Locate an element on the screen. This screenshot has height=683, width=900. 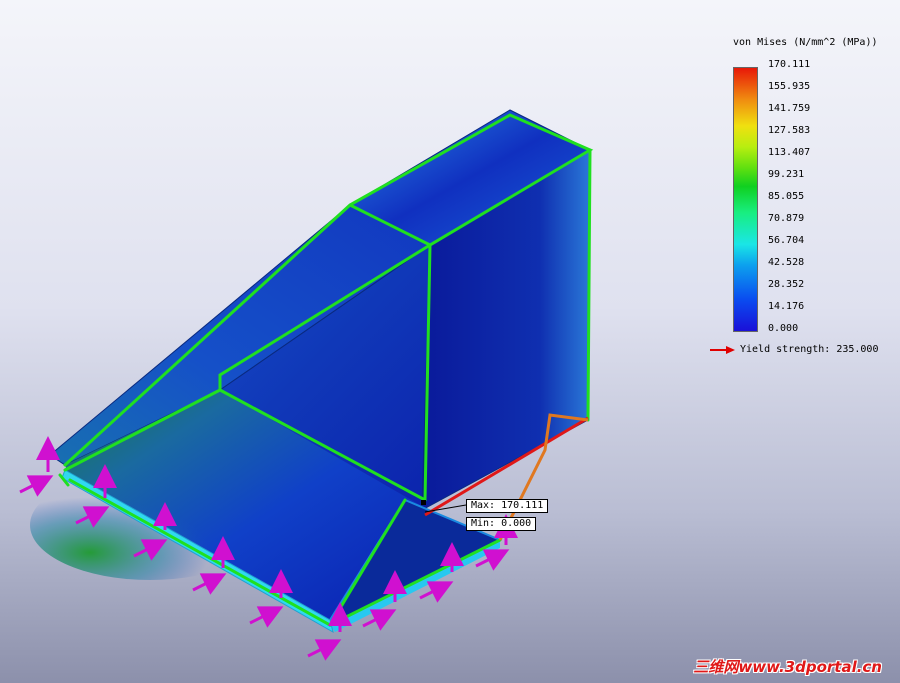
legend-tick: 28.352 is located at coordinates (786, 284).